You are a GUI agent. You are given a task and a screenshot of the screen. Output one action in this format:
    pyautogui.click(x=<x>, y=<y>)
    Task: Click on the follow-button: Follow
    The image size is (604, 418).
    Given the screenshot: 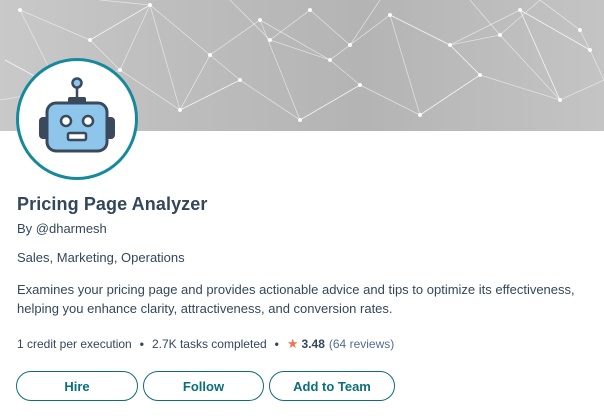 What is the action you would take?
    pyautogui.click(x=203, y=386)
    